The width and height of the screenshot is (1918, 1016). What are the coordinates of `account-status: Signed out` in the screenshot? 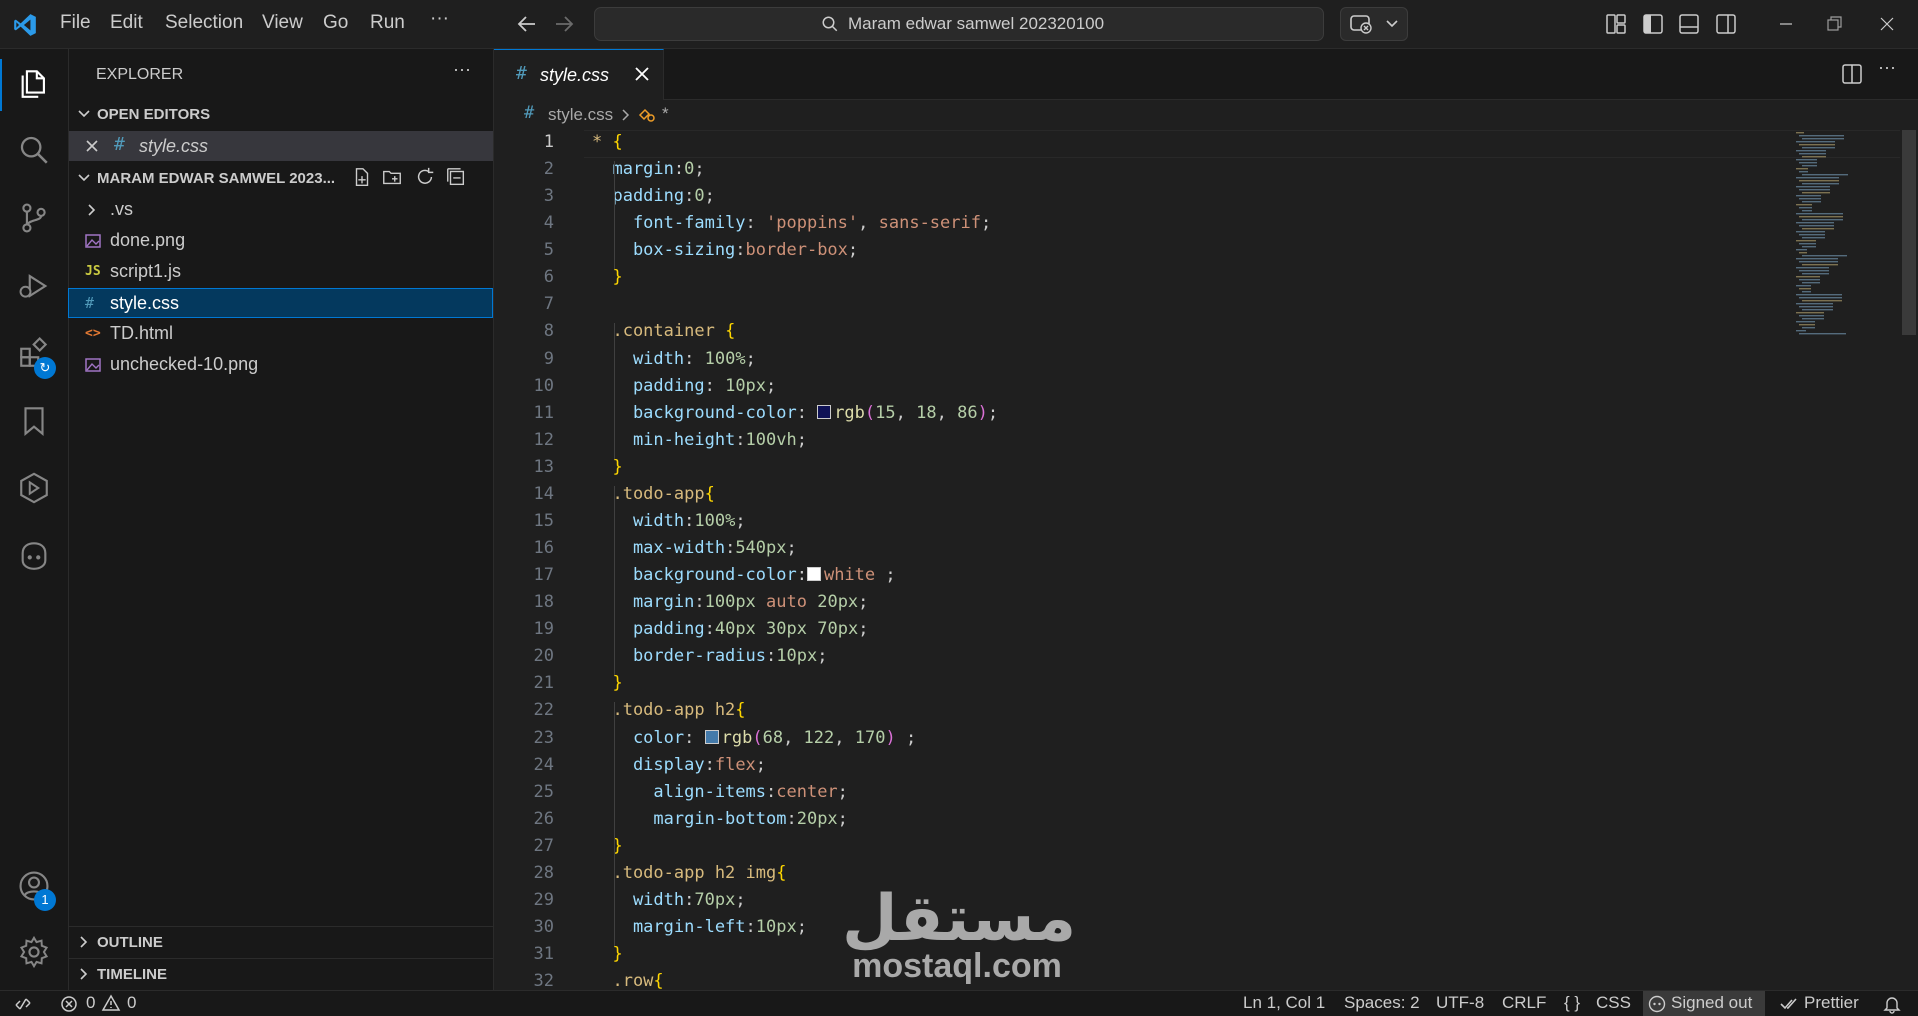 It's located at (1704, 1003).